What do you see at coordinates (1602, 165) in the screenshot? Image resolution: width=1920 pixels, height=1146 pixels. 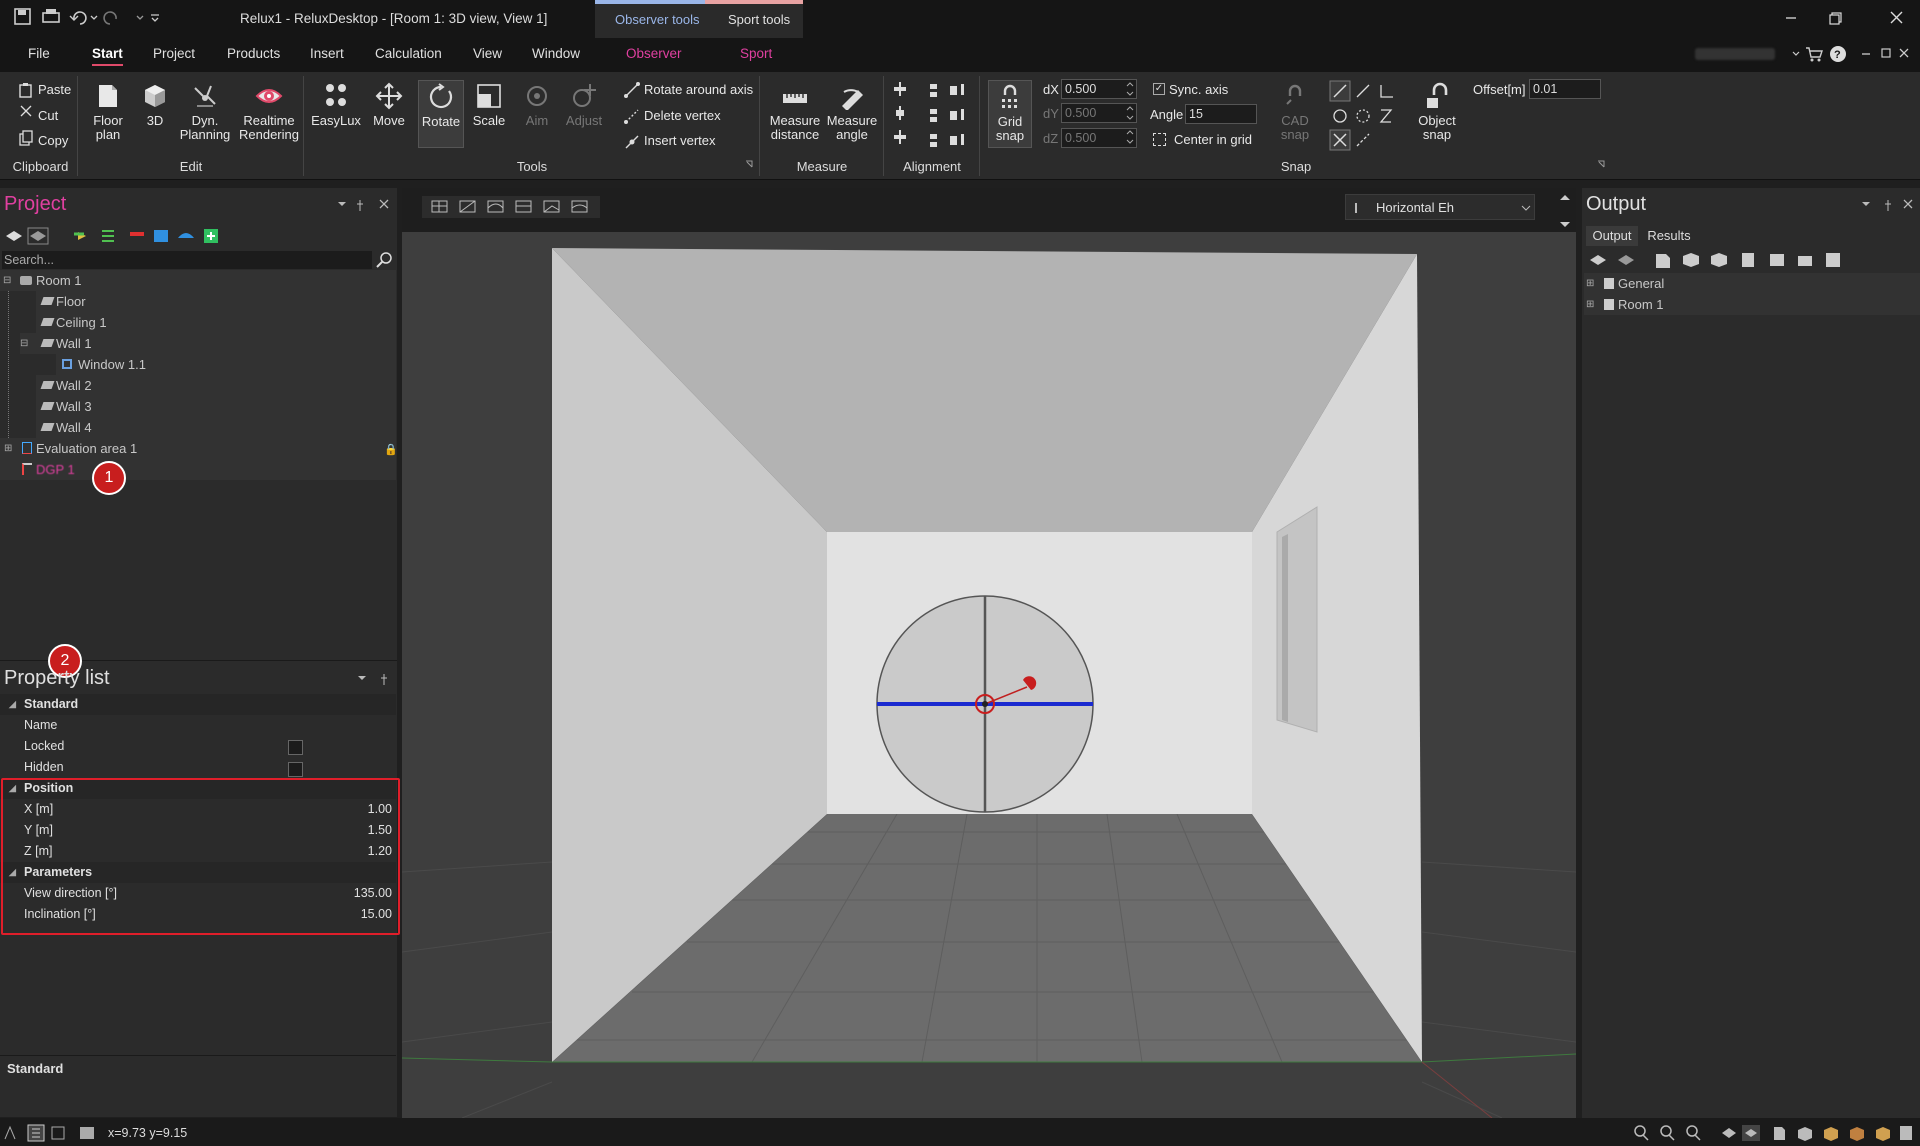 I see `snap-dialog-launcher-icon` at bounding box center [1602, 165].